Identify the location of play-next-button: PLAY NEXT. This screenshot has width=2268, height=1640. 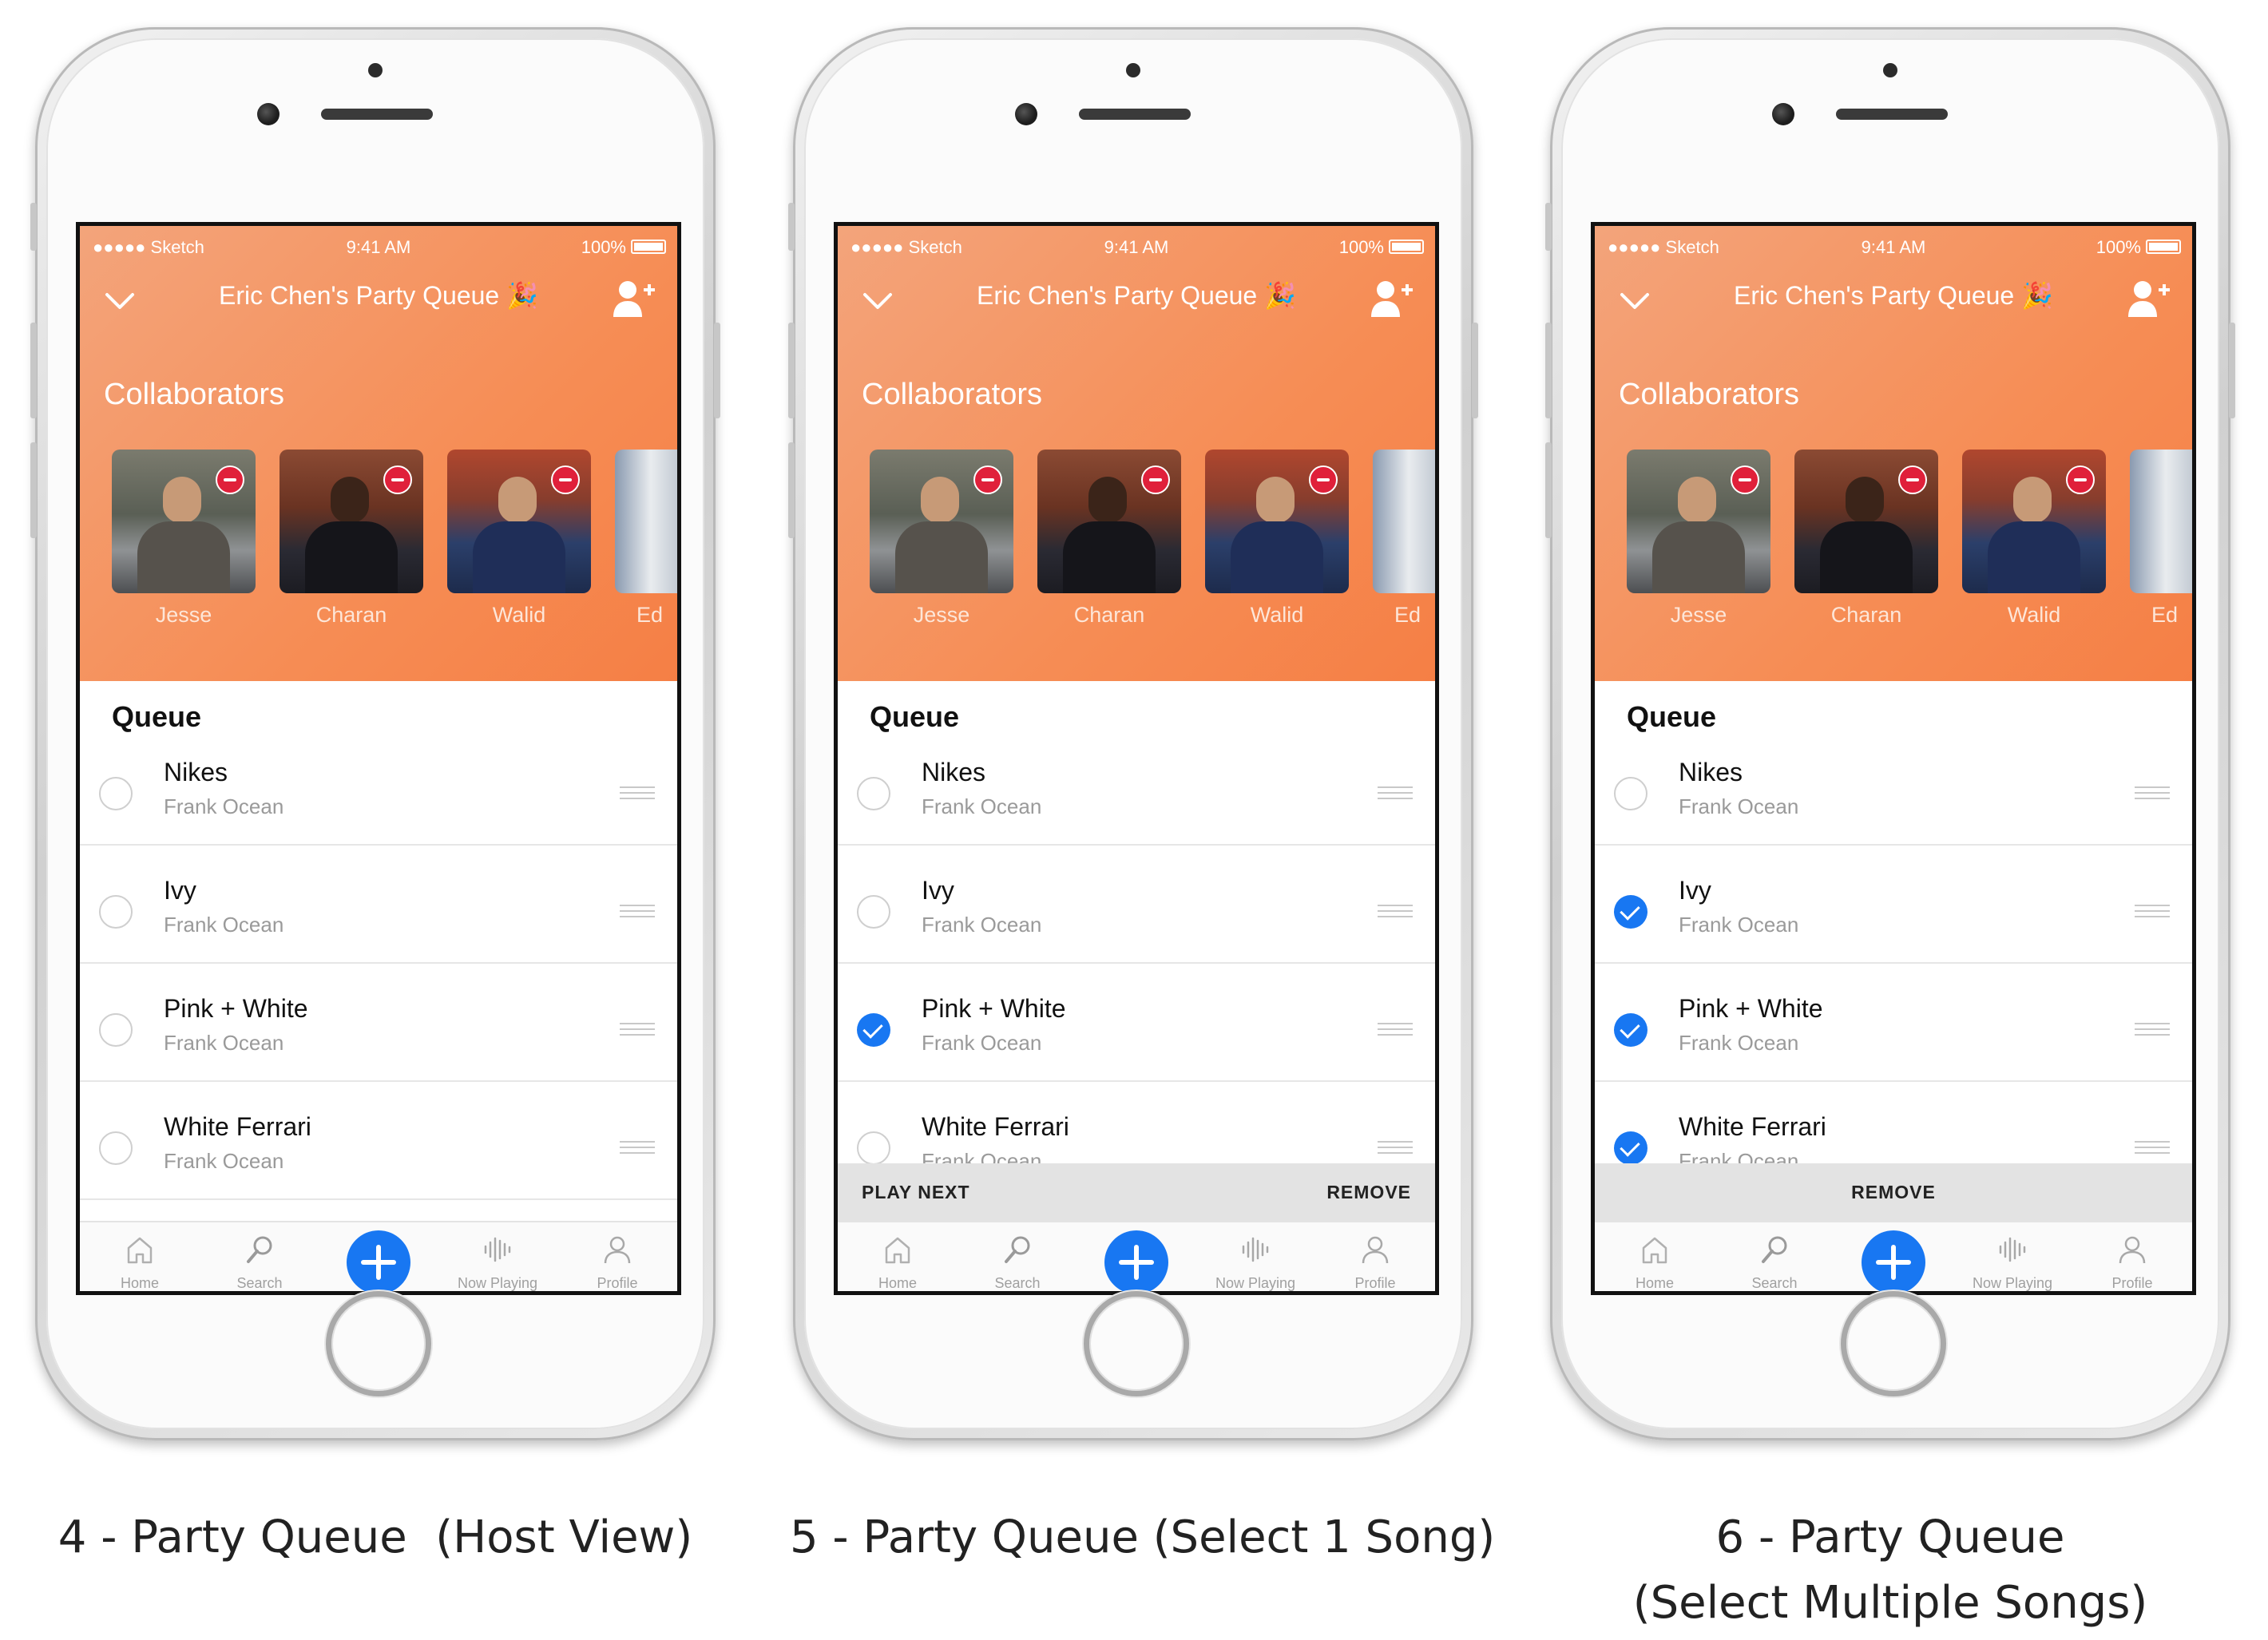
(916, 1192).